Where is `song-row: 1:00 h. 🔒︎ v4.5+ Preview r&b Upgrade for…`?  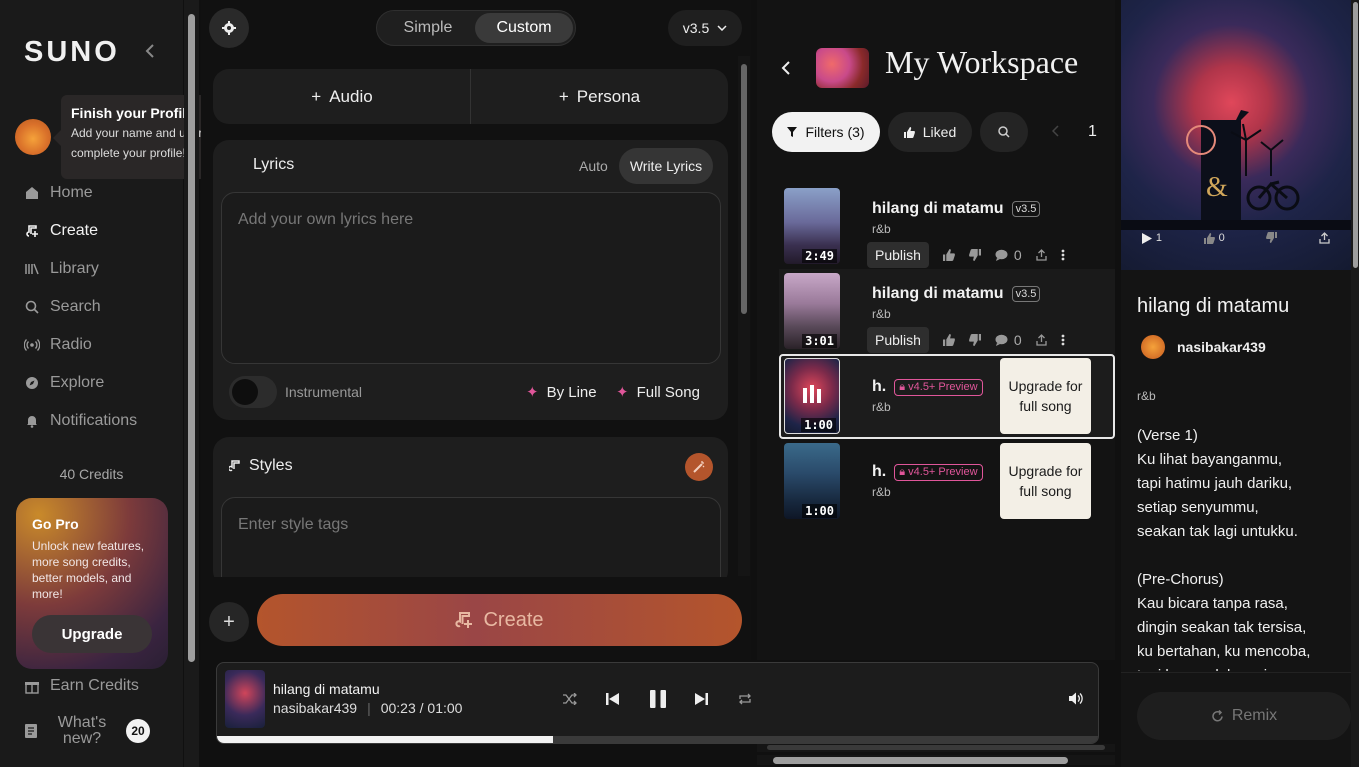
song-row: 1:00 h. 🔒︎ v4.5+ Preview r&b Upgrade for… is located at coordinates (947, 481).